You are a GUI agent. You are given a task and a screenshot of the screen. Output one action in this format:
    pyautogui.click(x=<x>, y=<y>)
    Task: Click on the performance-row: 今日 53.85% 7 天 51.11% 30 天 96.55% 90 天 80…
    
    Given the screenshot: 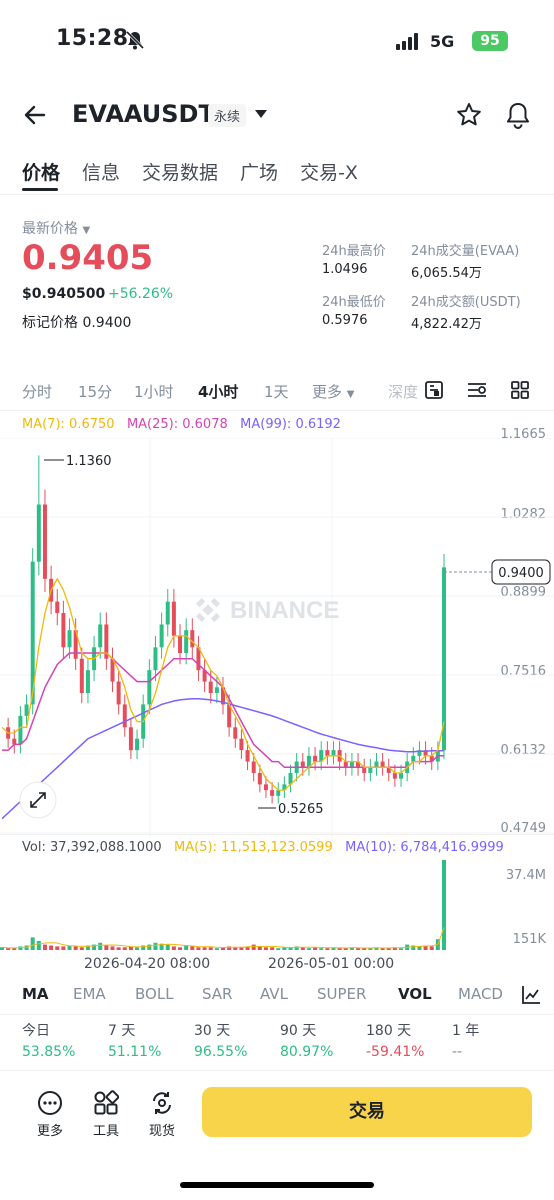 What is the action you would take?
    pyautogui.click(x=282, y=1042)
    